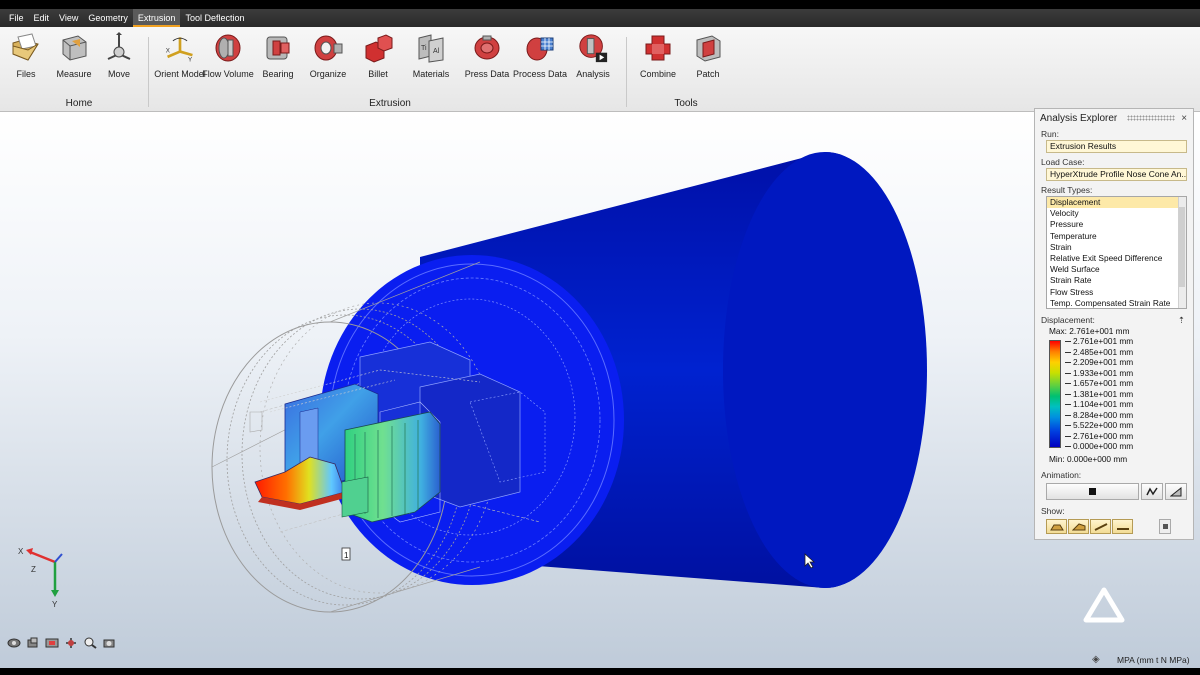 This screenshot has height=675, width=1200. Describe the element at coordinates (1182, 247) in the screenshot. I see `scrollbar-thumb` at that location.